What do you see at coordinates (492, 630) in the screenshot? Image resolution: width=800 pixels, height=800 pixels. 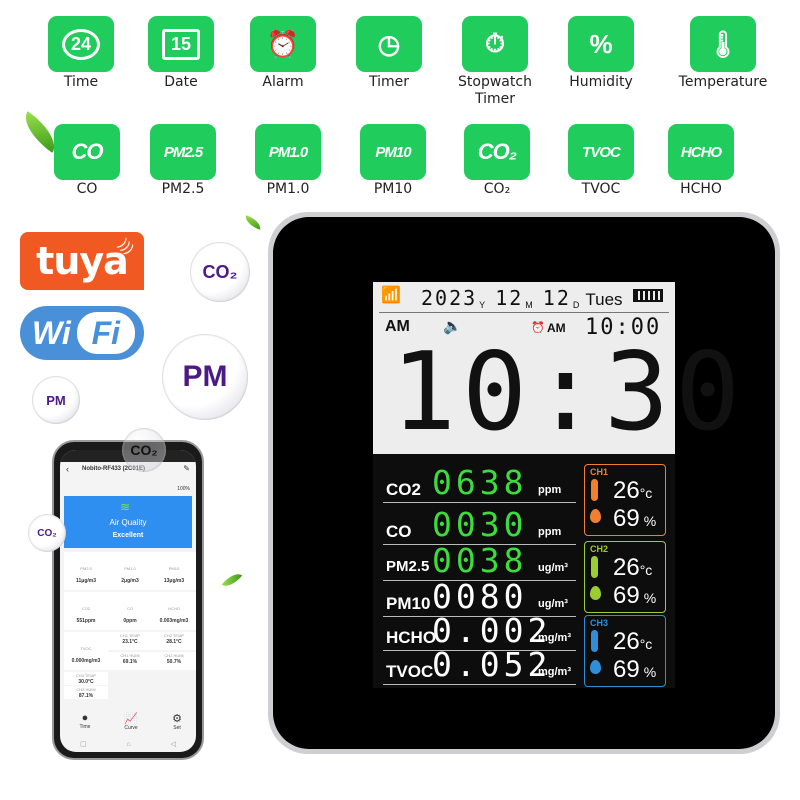 I see `reading-value: 0.002` at bounding box center [492, 630].